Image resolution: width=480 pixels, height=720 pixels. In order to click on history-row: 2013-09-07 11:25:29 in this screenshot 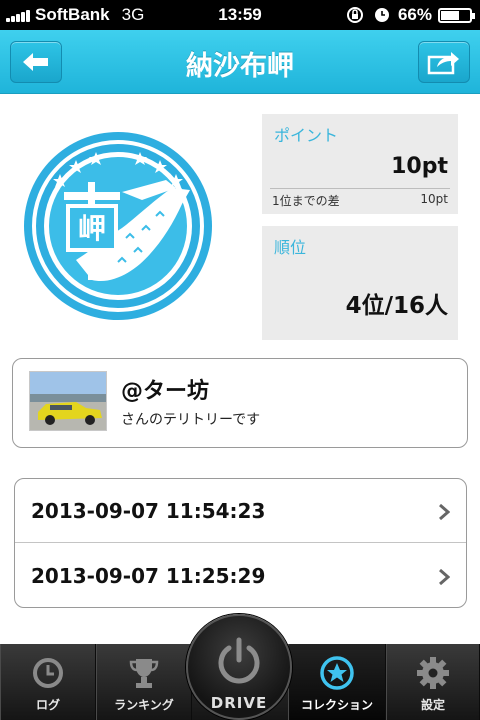, I will do `click(240, 575)`.